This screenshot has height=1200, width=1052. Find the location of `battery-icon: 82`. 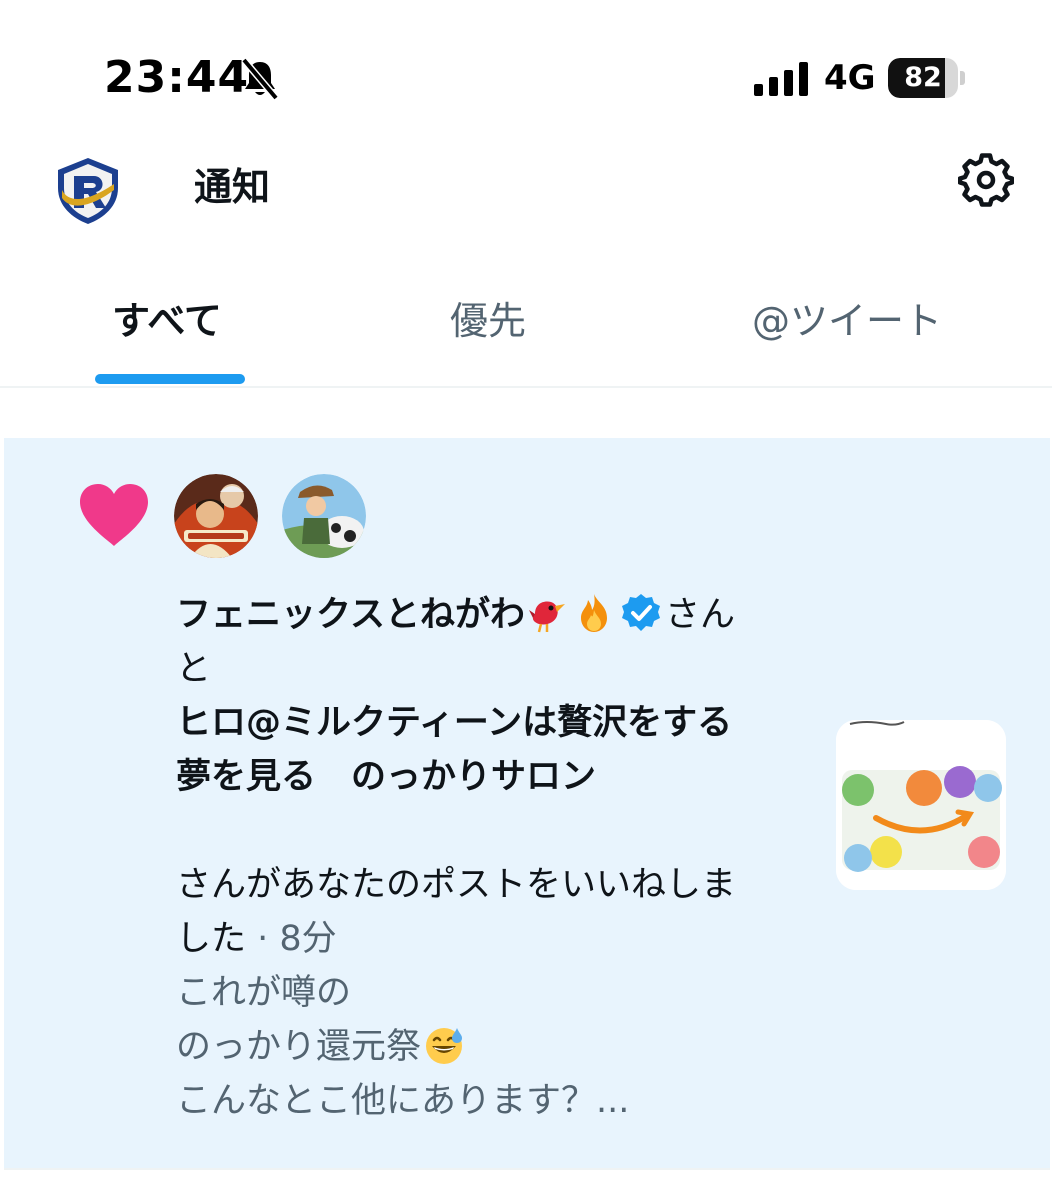

battery-icon: 82 is located at coordinates (926, 78).